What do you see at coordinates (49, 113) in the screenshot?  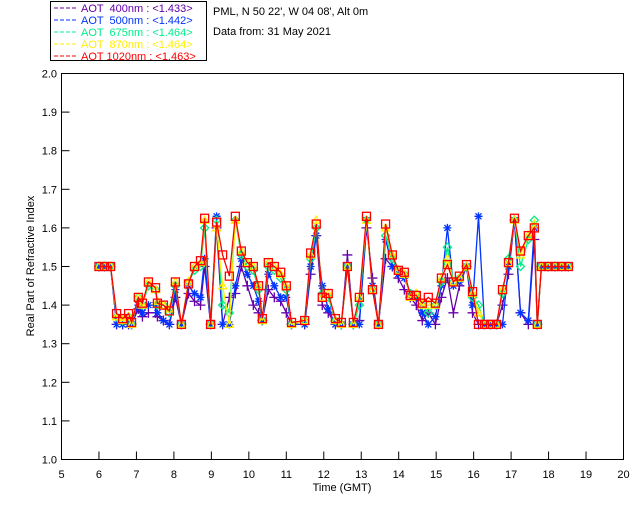 I see `y-tick-label: 1.9` at bounding box center [49, 113].